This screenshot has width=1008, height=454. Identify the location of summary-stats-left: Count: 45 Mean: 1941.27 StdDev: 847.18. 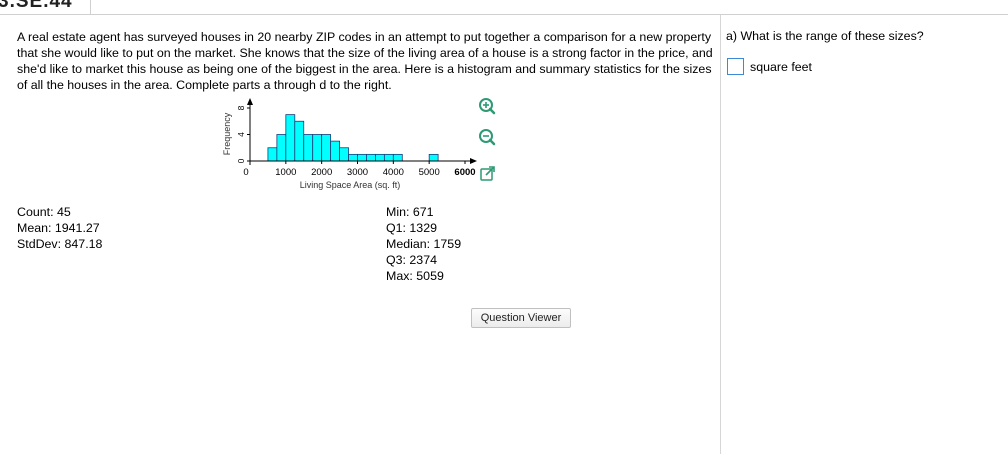
(59, 228).